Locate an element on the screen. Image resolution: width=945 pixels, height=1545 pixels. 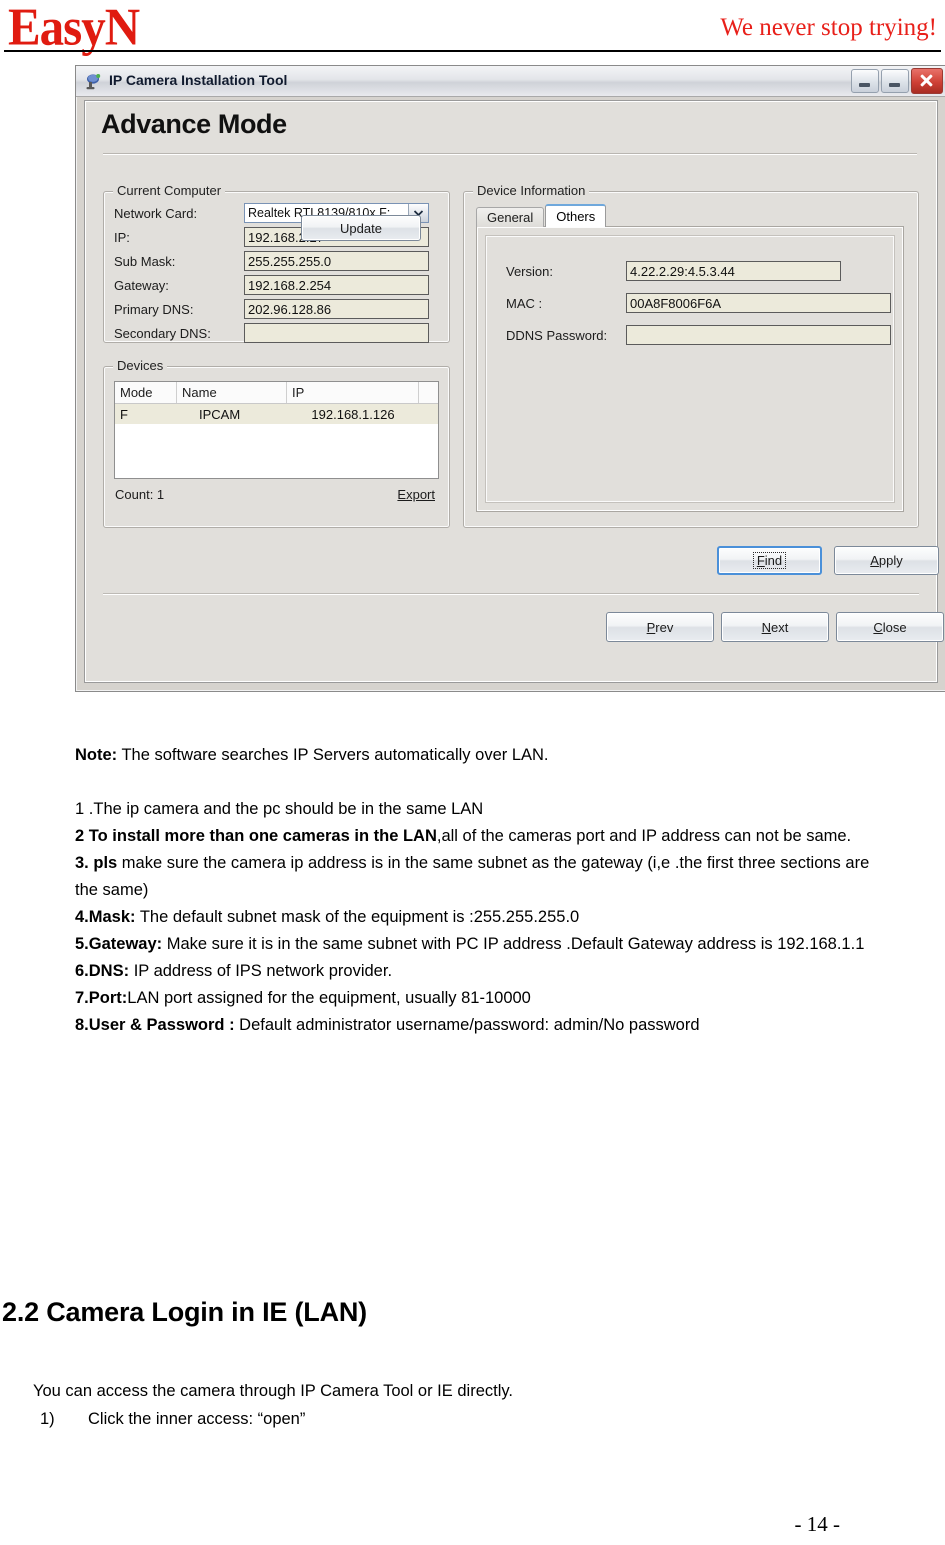
label-secondary-dns: Secondary DNS: is located at coordinates (162, 333).